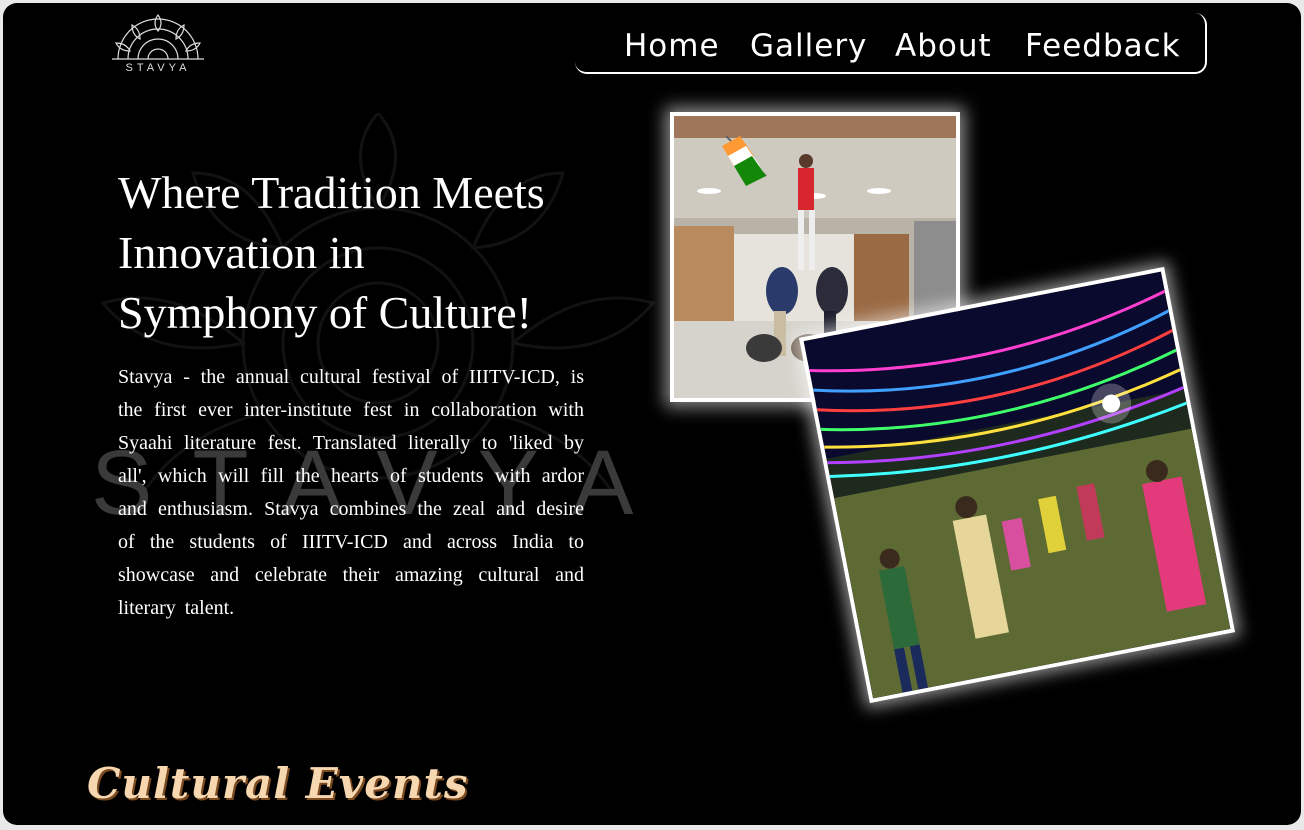  What do you see at coordinates (278, 783) in the screenshot?
I see `cultural-events-title: Cultural Events` at bounding box center [278, 783].